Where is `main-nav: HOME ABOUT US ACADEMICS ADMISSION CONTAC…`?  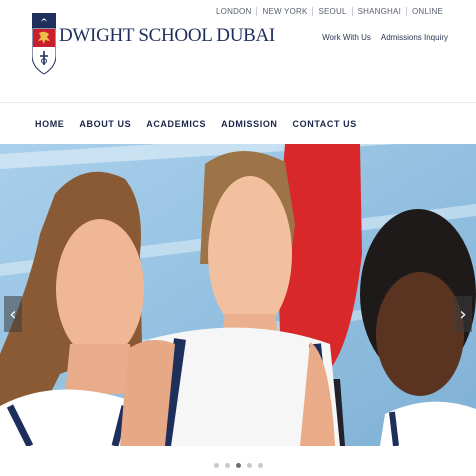
main-nav: HOME ABOUT US ACADEMICS ADMISSION CONTAC… is located at coordinates (238, 123).